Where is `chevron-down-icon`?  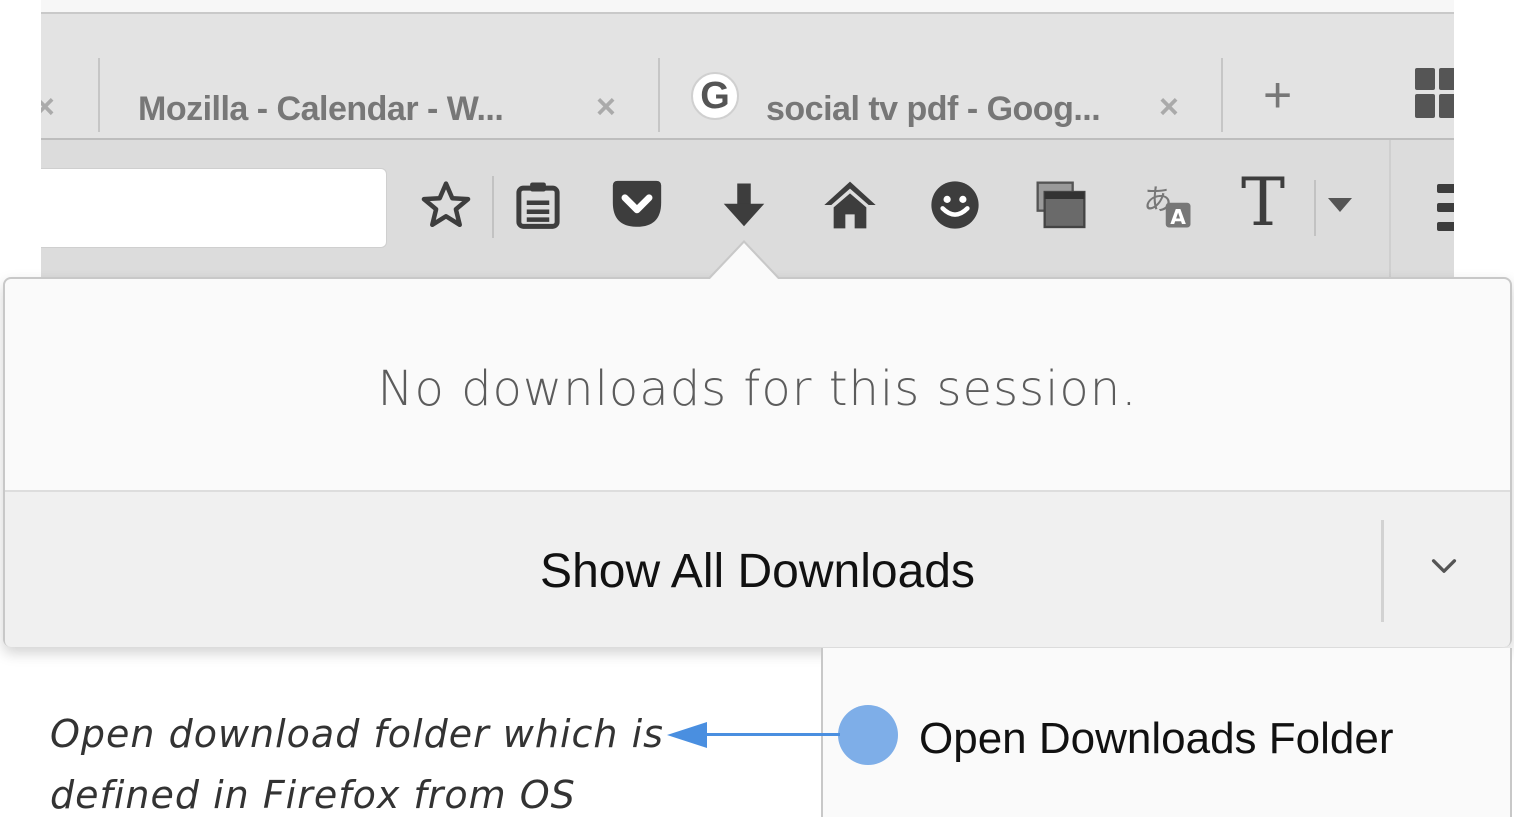 chevron-down-icon is located at coordinates (1444, 565).